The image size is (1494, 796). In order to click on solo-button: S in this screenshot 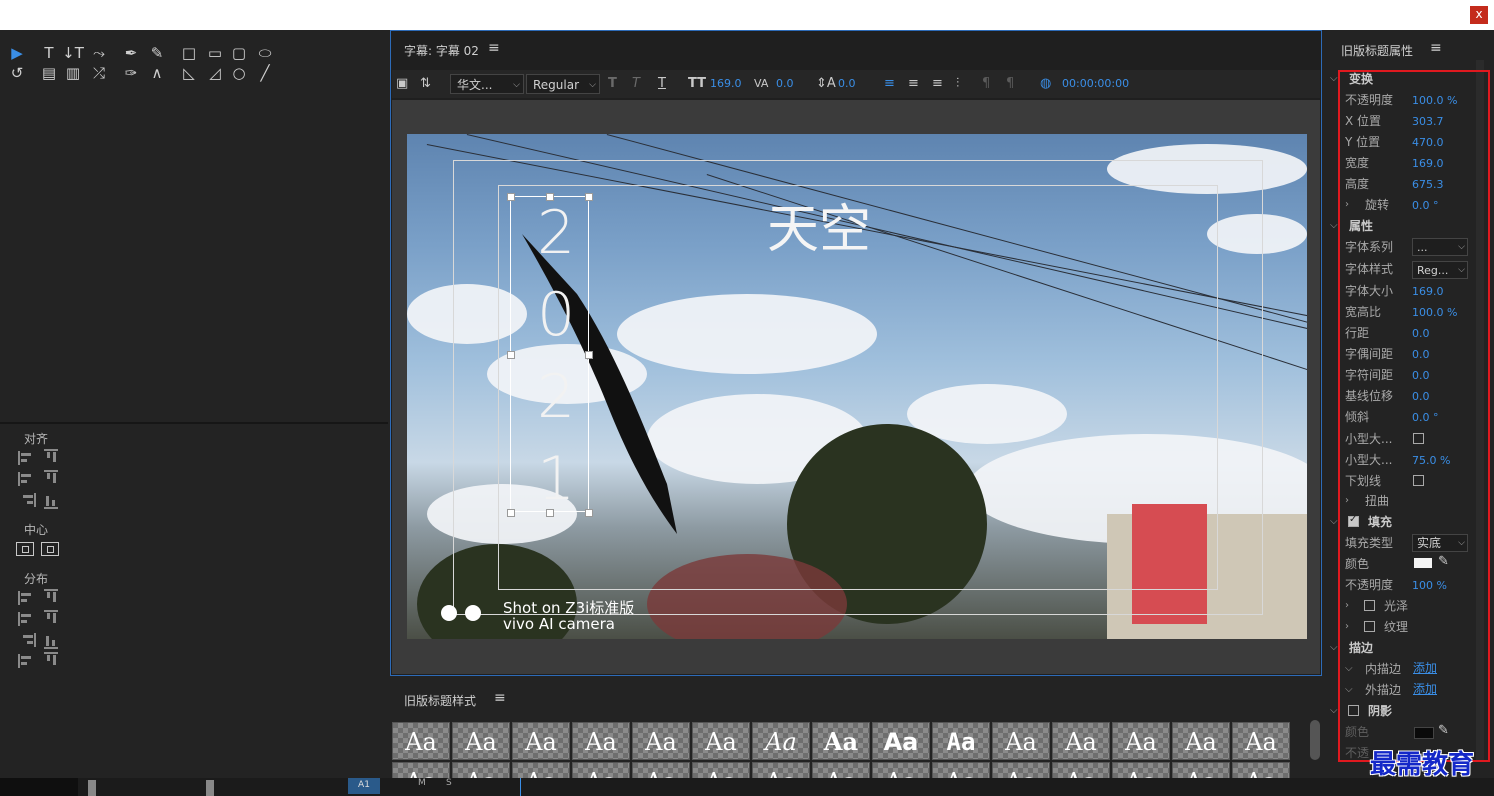, I will do `click(449, 783)`.